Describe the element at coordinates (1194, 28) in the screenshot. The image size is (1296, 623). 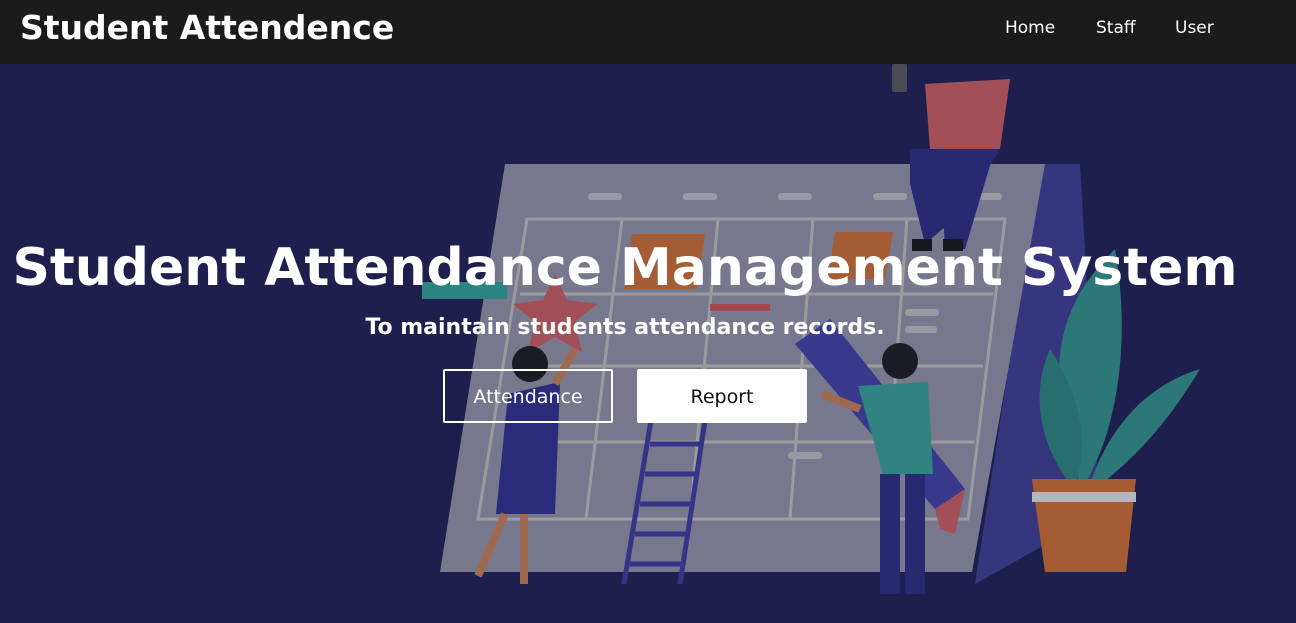
I see `nav-link-user: User` at that location.